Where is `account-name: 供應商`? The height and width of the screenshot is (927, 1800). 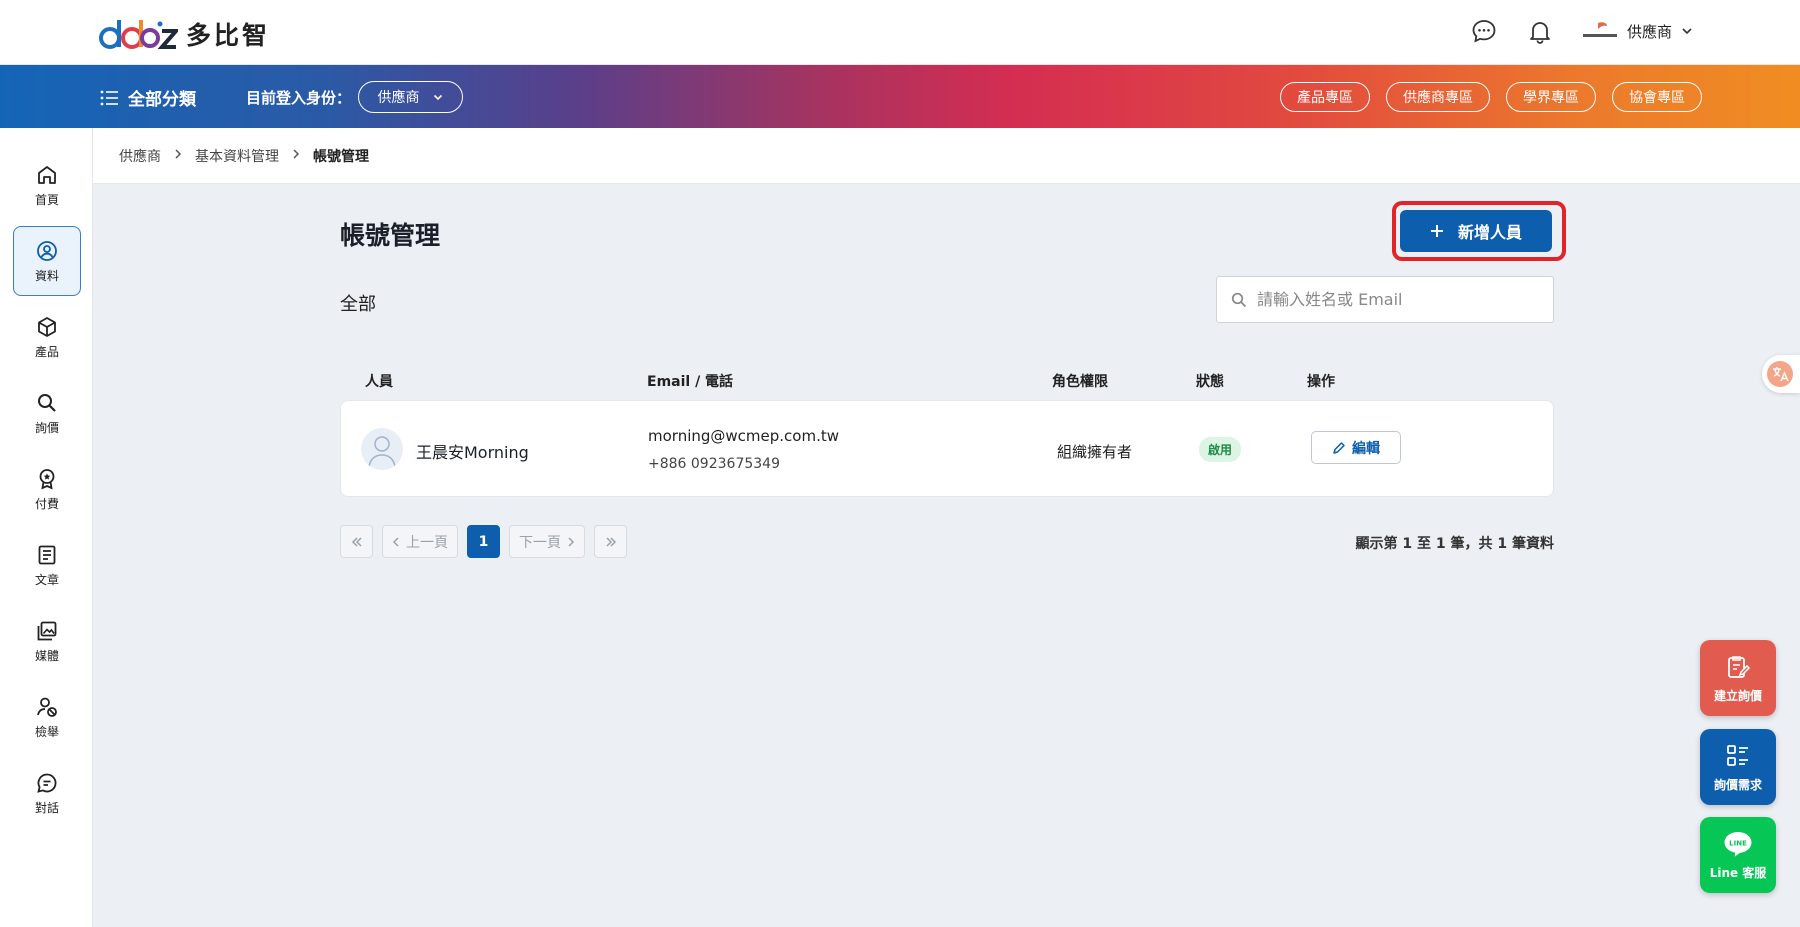 account-name: 供應商 is located at coordinates (1649, 31).